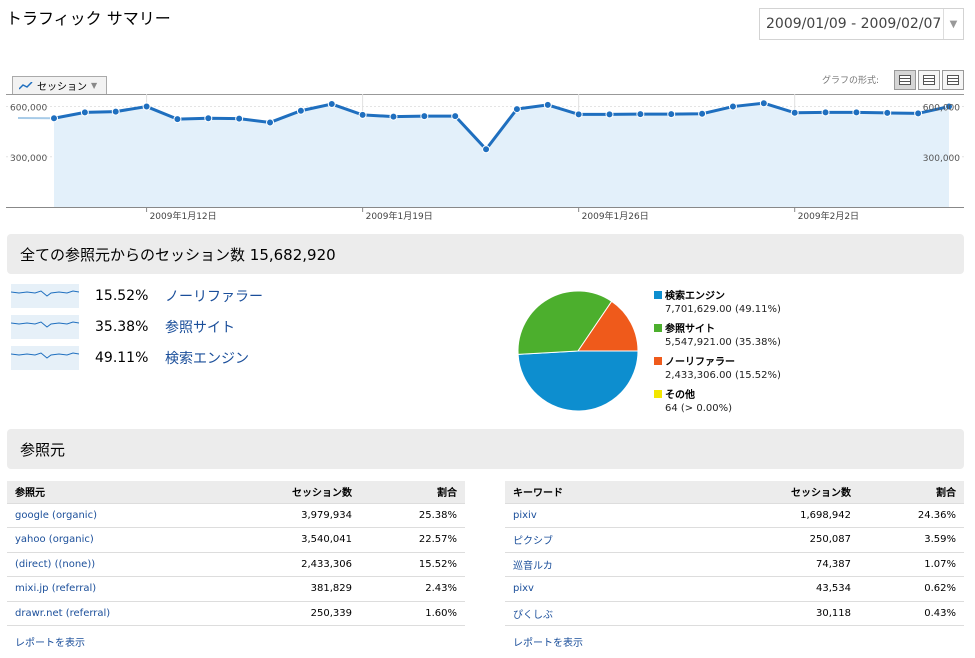 Image resolution: width=975 pixels, height=658 pixels. What do you see at coordinates (620, 564) in the screenshot?
I see `row-label-link: 巡音ルカ` at bounding box center [620, 564].